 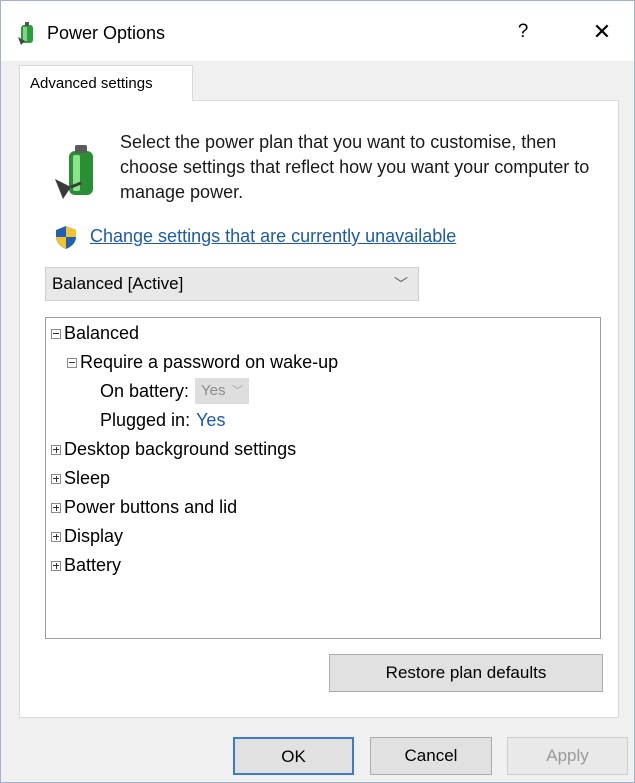 I want to click on tree-node-sleep: Sleep, so click(x=80, y=478).